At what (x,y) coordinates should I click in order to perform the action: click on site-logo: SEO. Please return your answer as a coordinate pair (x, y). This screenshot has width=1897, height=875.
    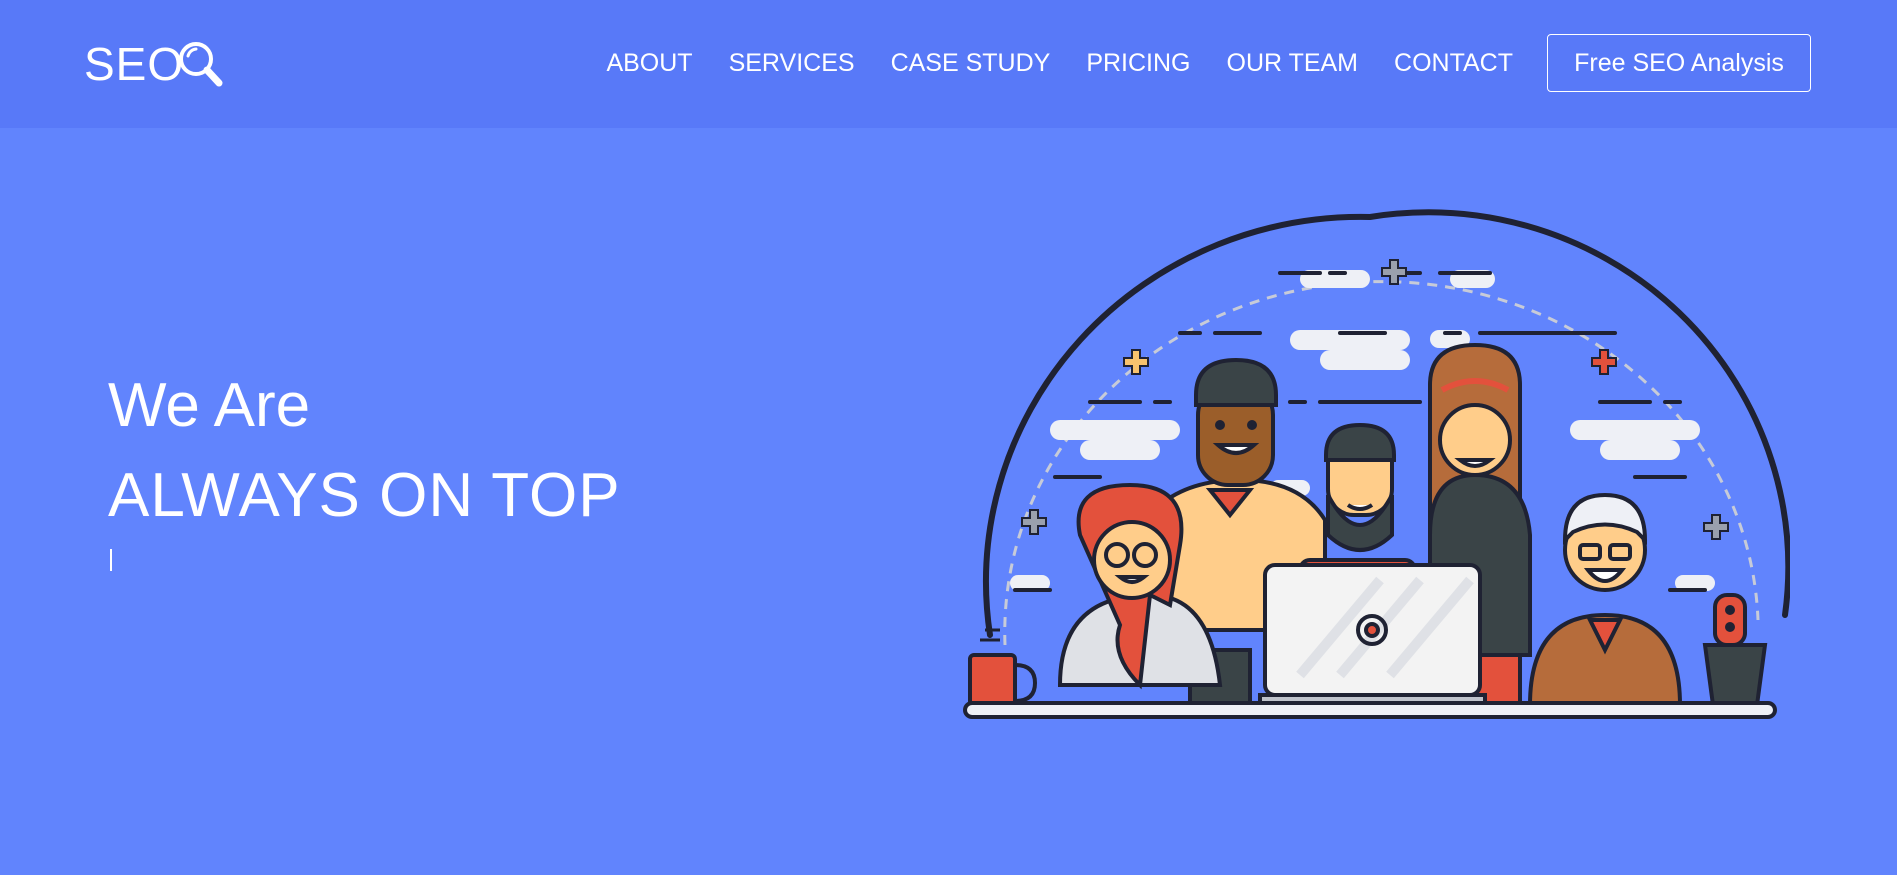
    Looking at the image, I should click on (154, 64).